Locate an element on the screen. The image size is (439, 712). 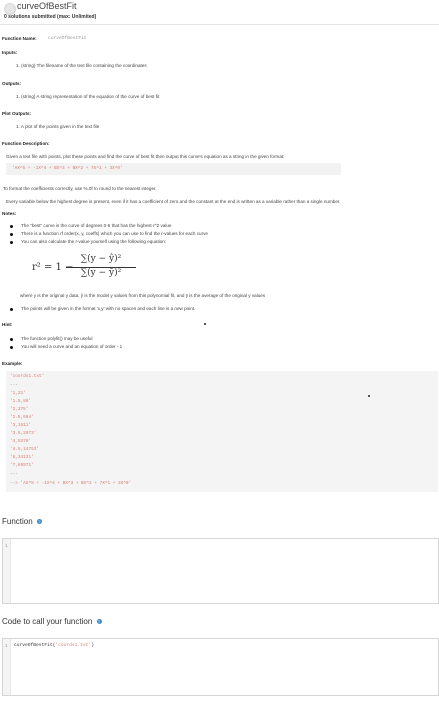
function-name-value: curveOfBestFit is located at coordinates (67, 38).